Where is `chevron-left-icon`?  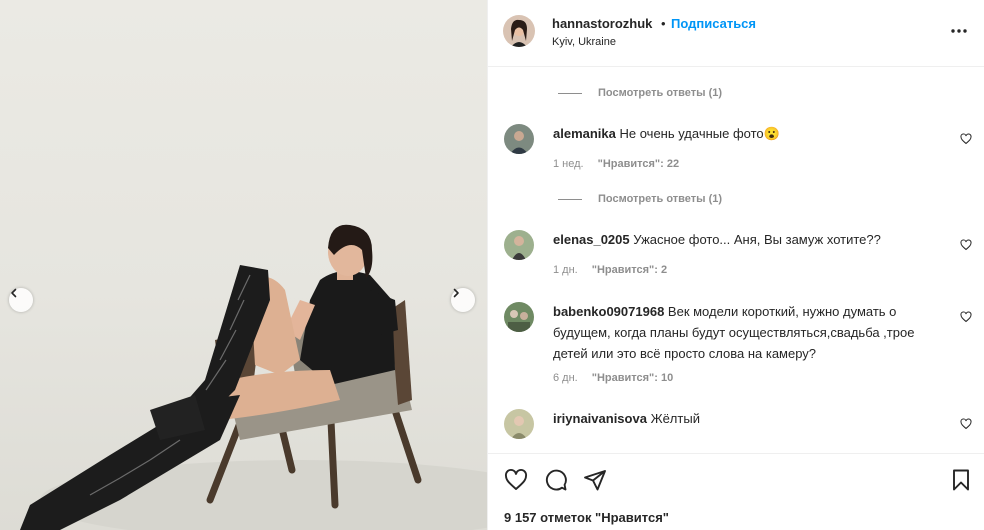
chevron-left-icon is located at coordinates (14, 293).